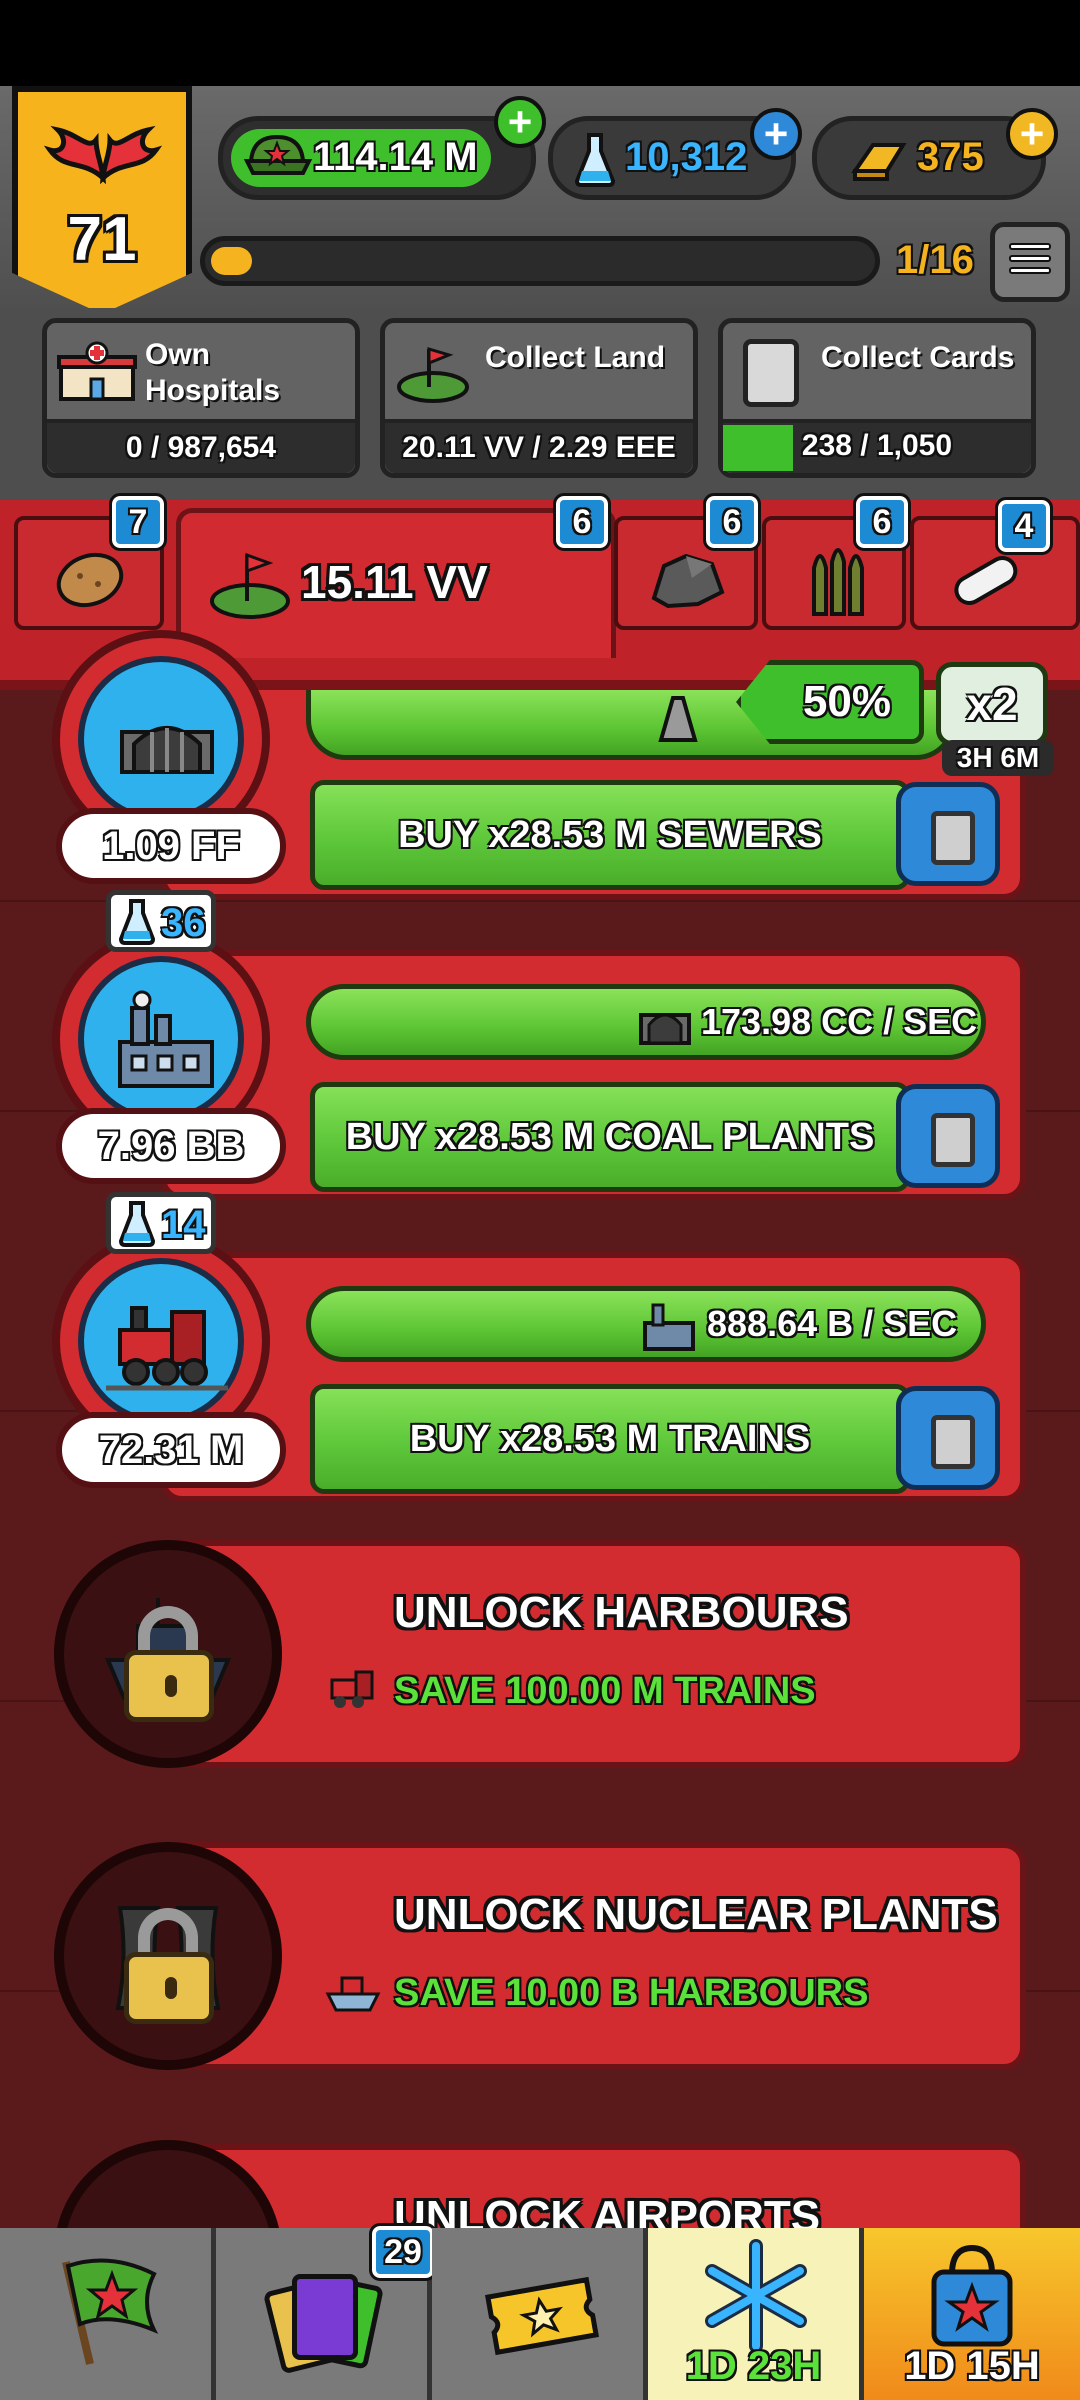  I want to click on cash-display: 114.14 M, so click(377, 158).